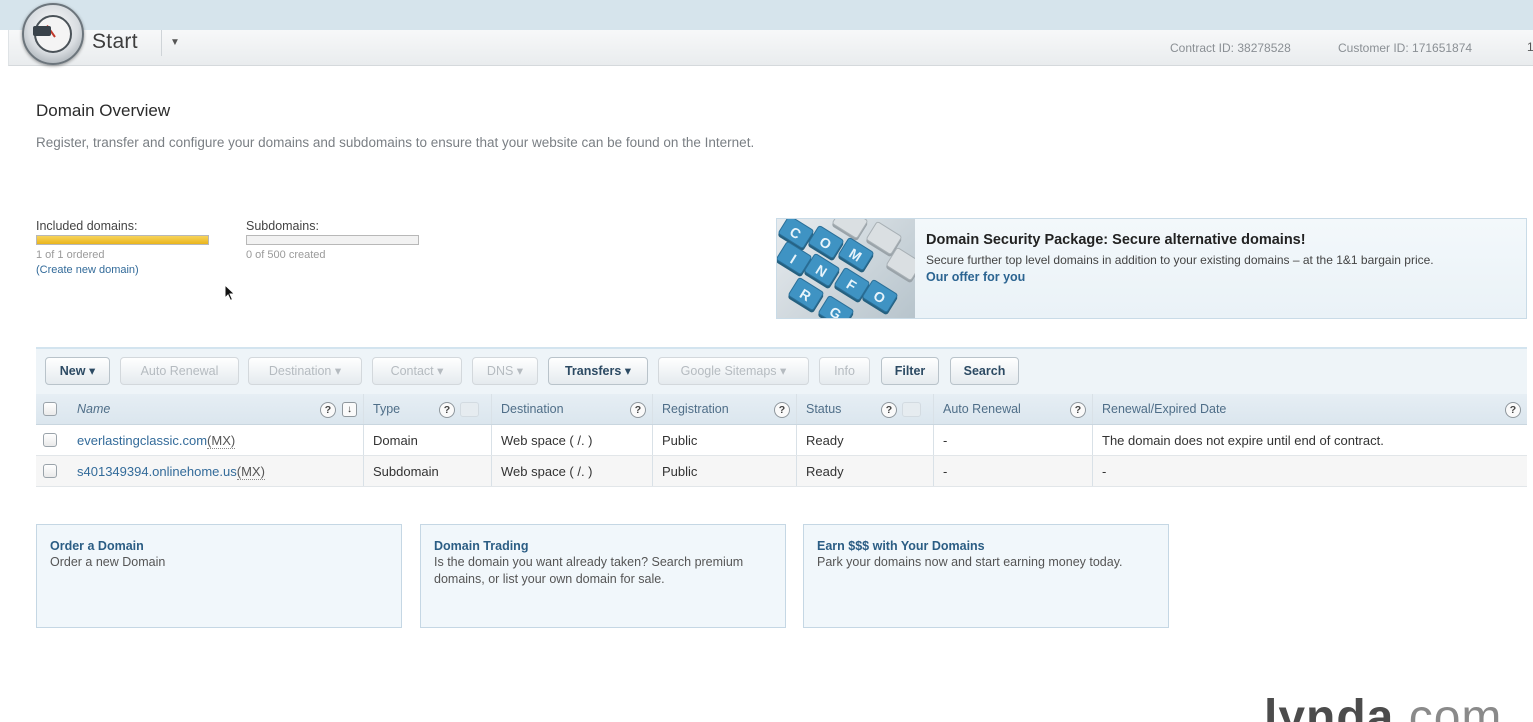  What do you see at coordinates (70, 255) in the screenshot?
I see `quota-count: 1 of 1 ordered` at bounding box center [70, 255].